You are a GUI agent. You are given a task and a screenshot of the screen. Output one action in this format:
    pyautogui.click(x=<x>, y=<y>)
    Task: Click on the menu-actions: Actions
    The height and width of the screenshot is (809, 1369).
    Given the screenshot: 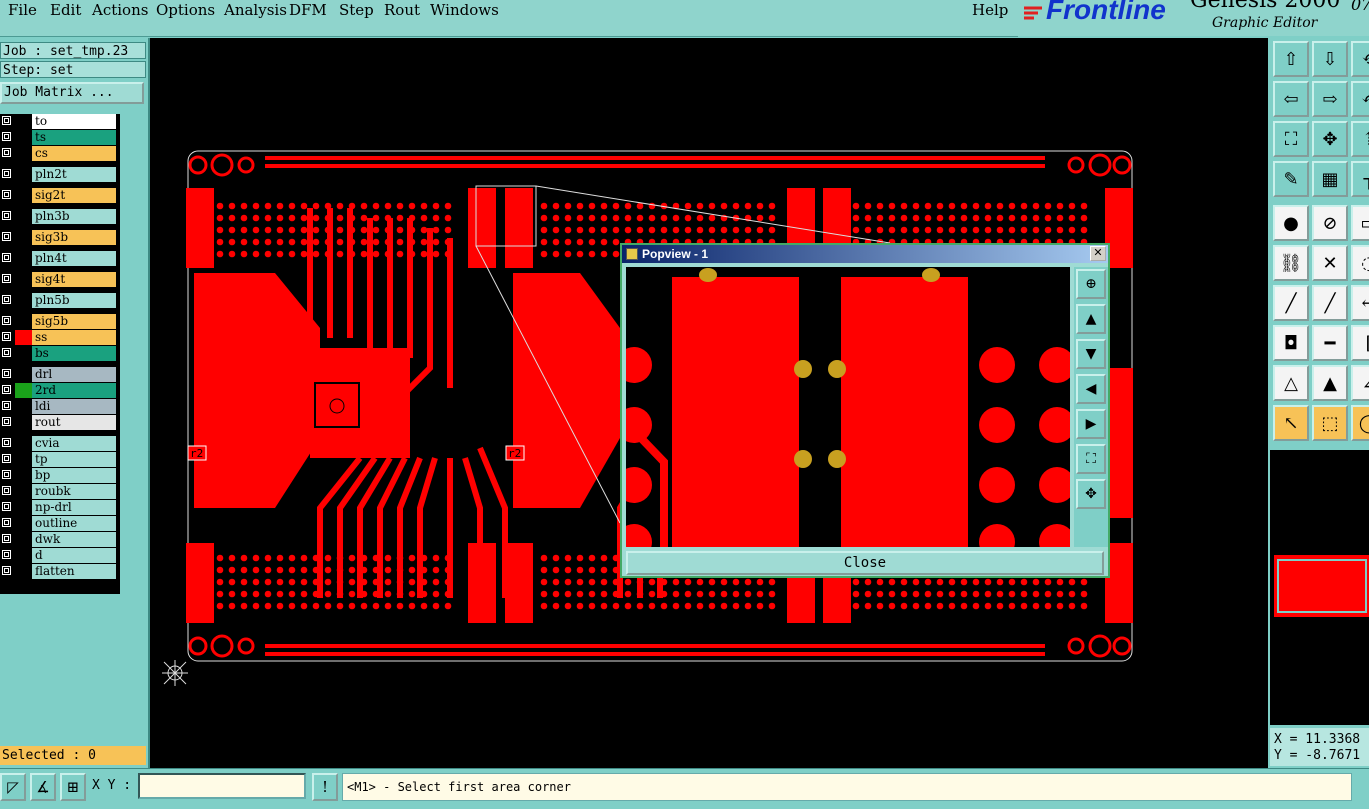 What is the action you would take?
    pyautogui.click(x=120, y=10)
    